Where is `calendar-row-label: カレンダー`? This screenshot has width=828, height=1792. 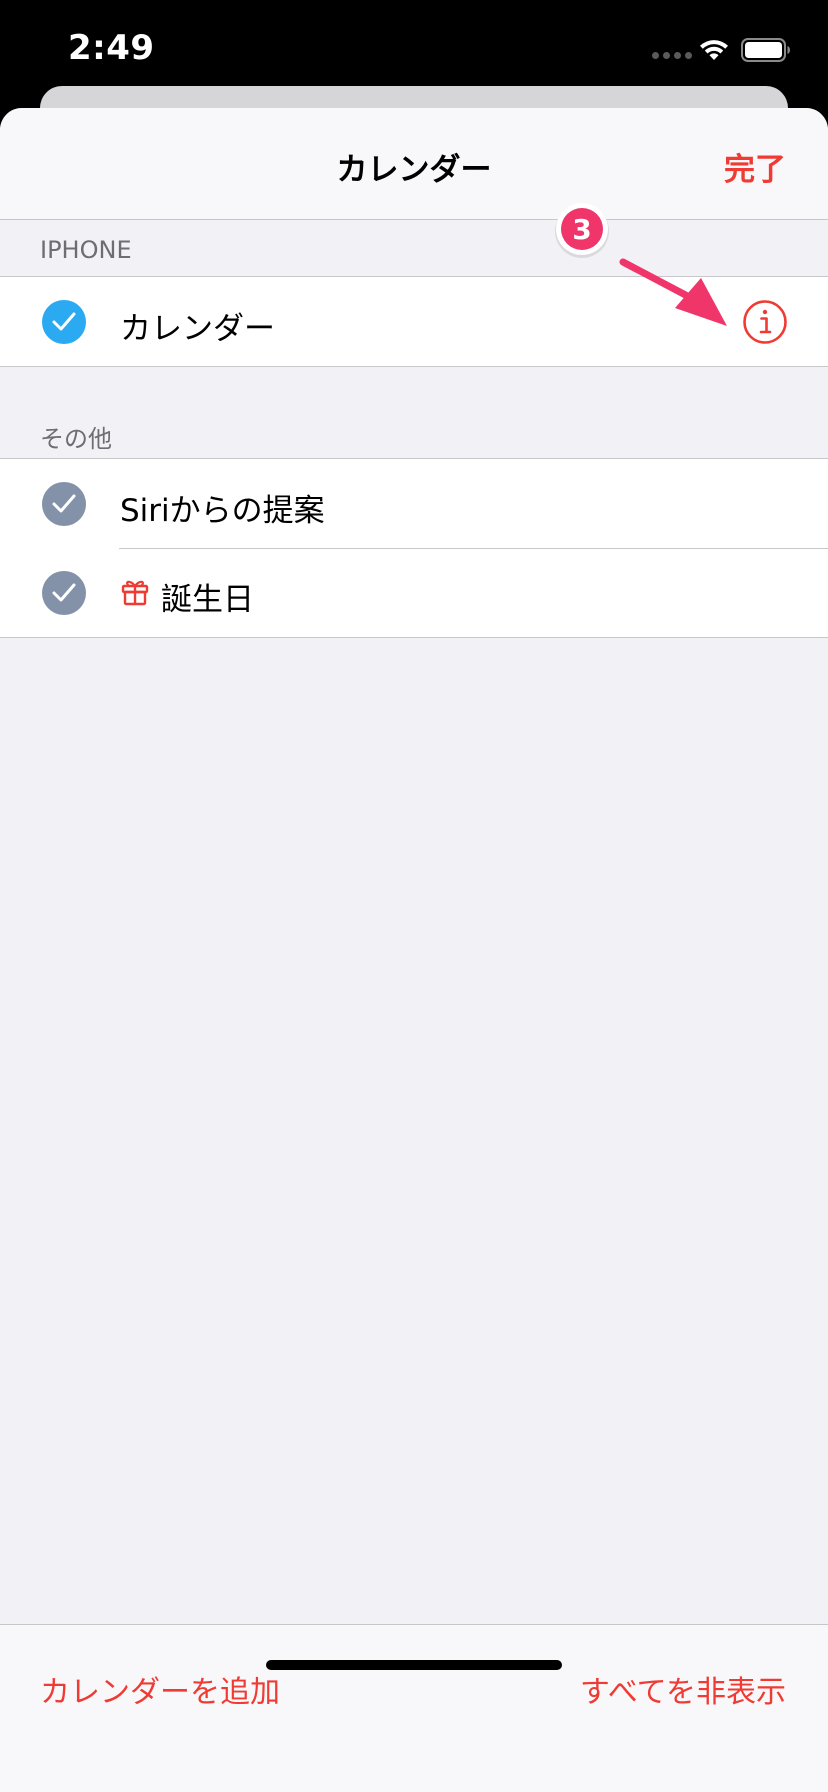
calendar-row-label: カレンダー is located at coordinates (197, 329).